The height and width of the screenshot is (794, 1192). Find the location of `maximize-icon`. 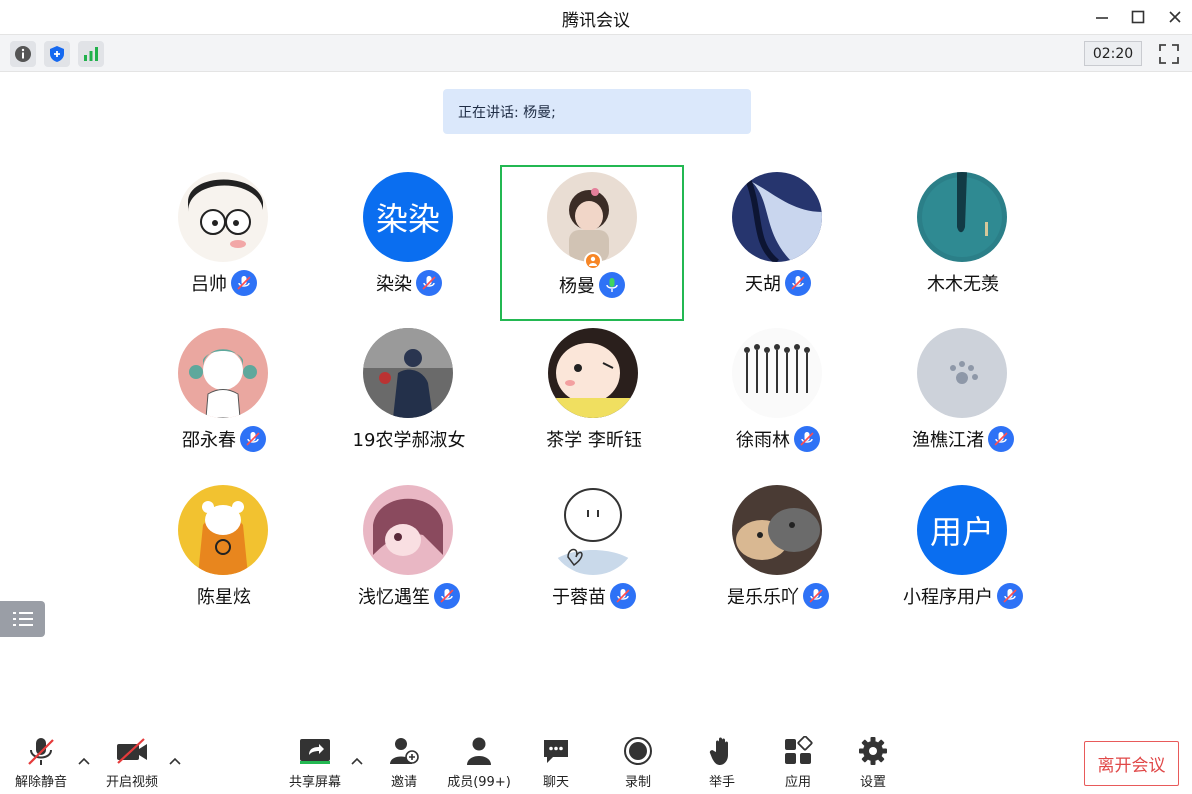

maximize-icon is located at coordinates (1138, 17).